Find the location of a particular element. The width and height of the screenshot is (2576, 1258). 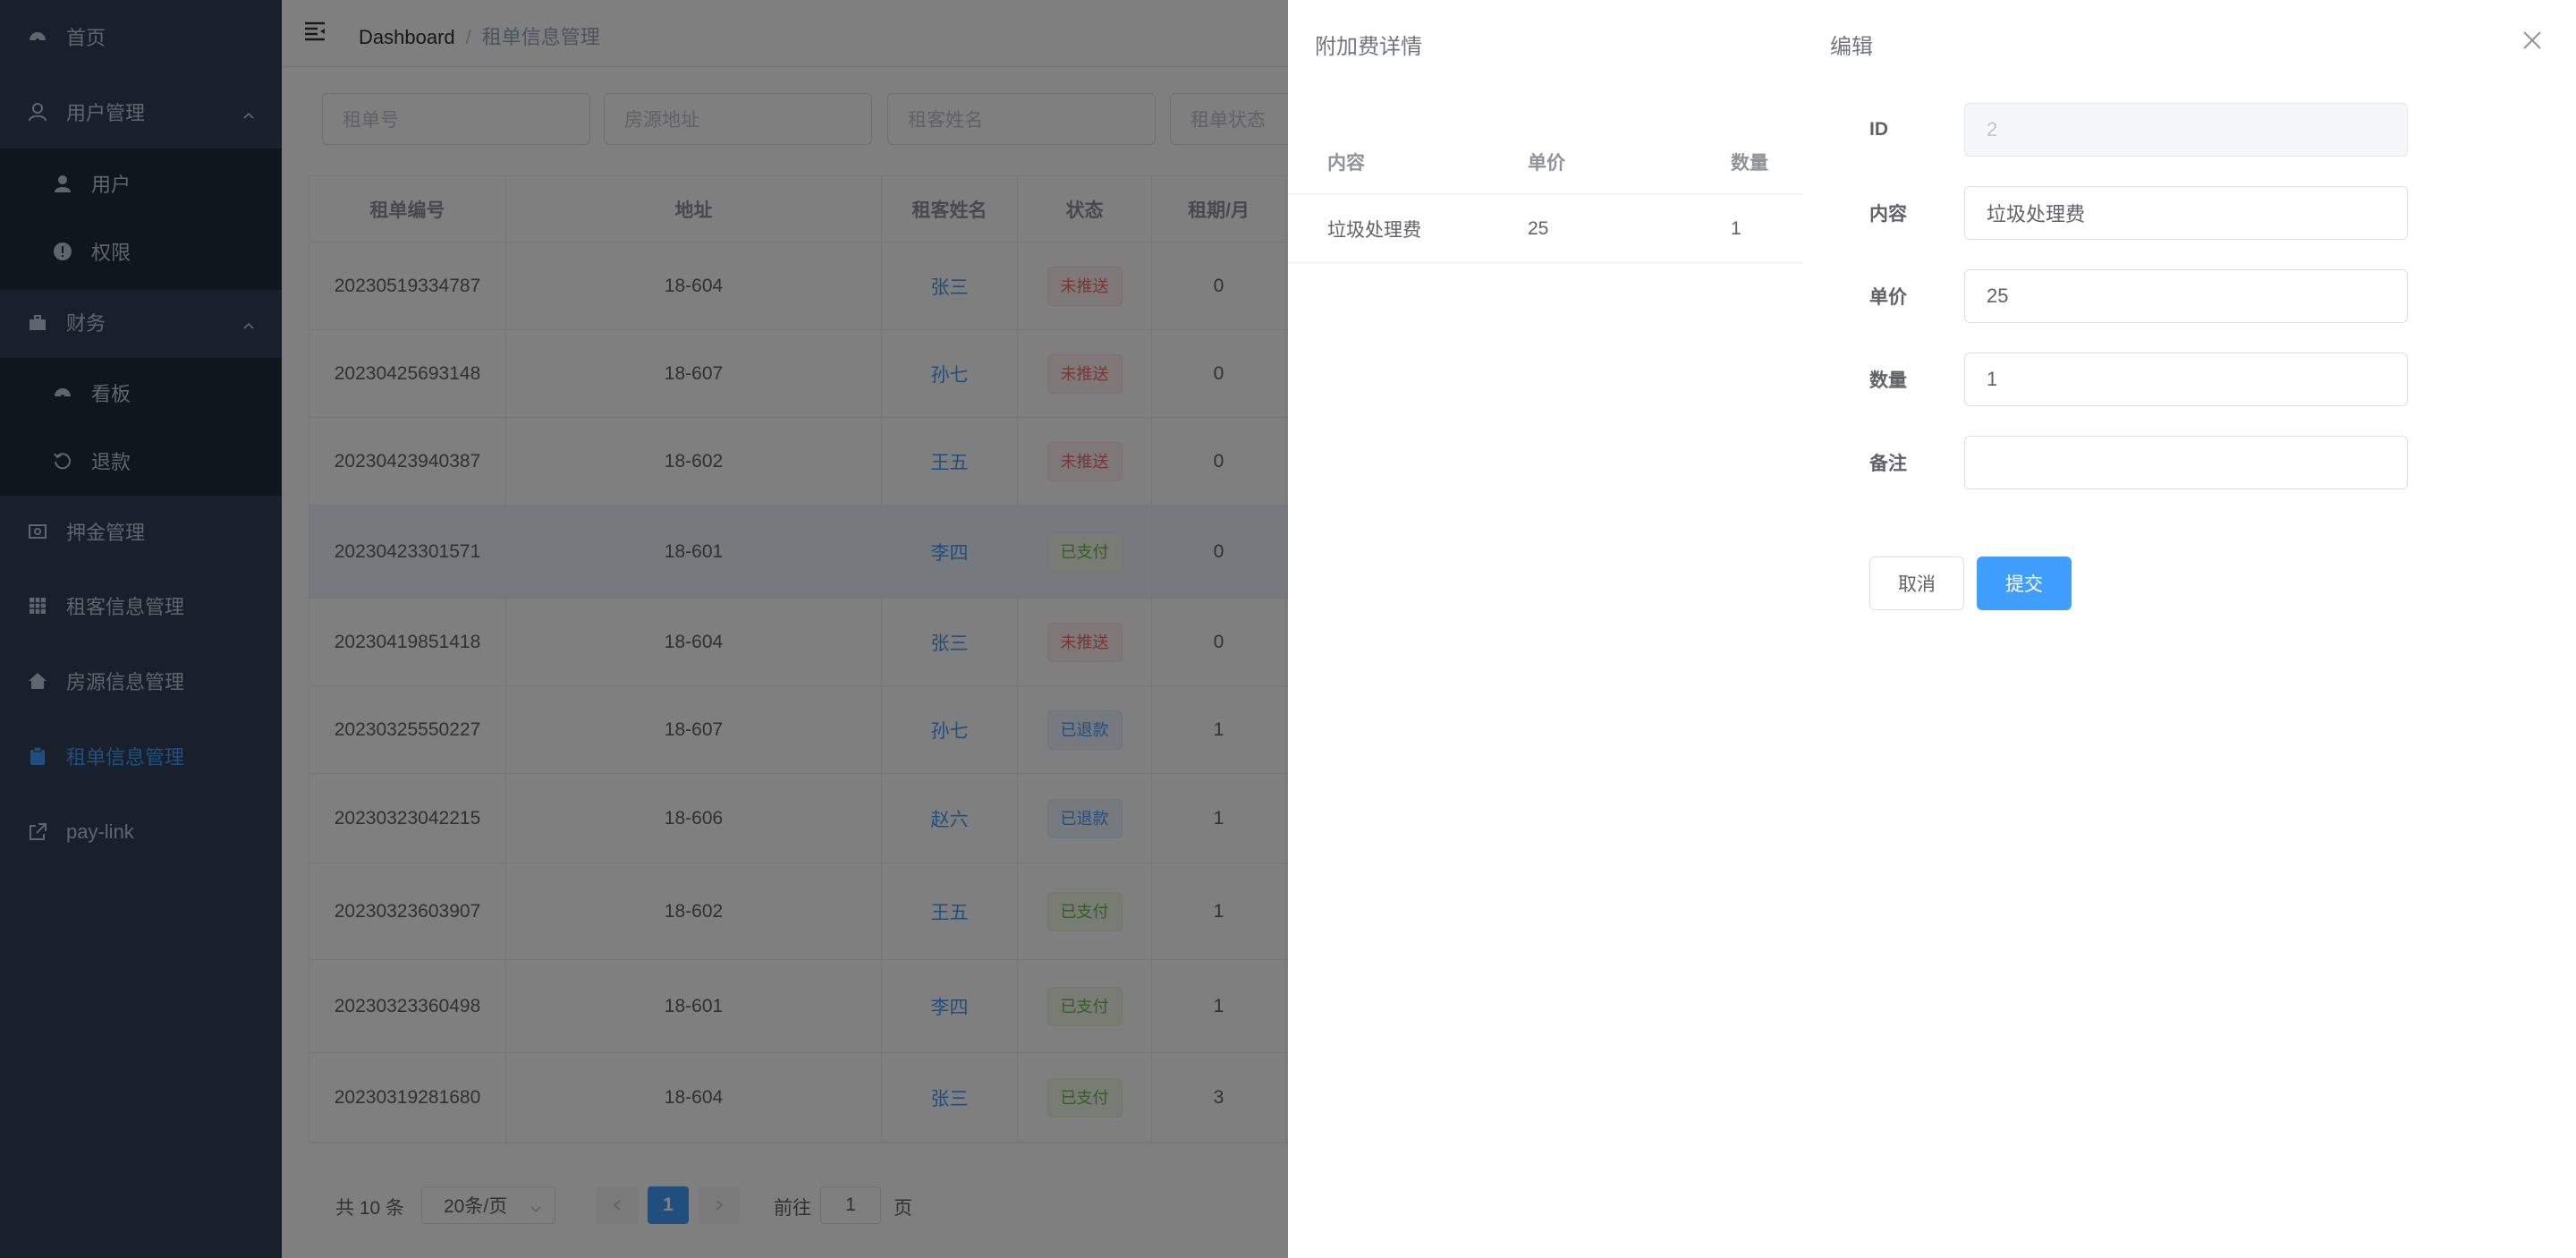

quantity-field: 1 is located at coordinates (2186, 380).